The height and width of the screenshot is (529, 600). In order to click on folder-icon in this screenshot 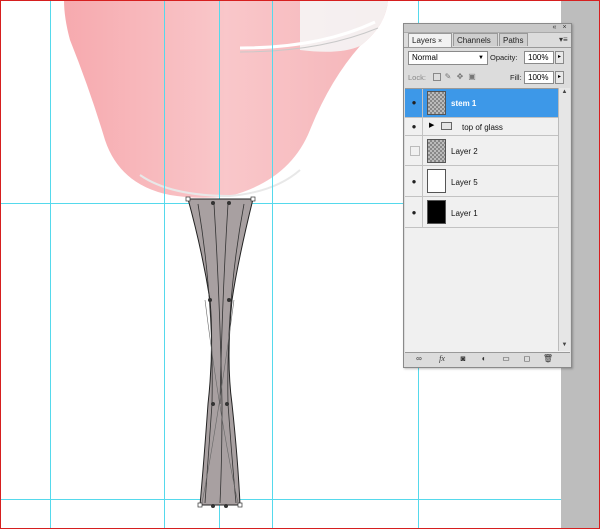, I will do `click(446, 126)`.